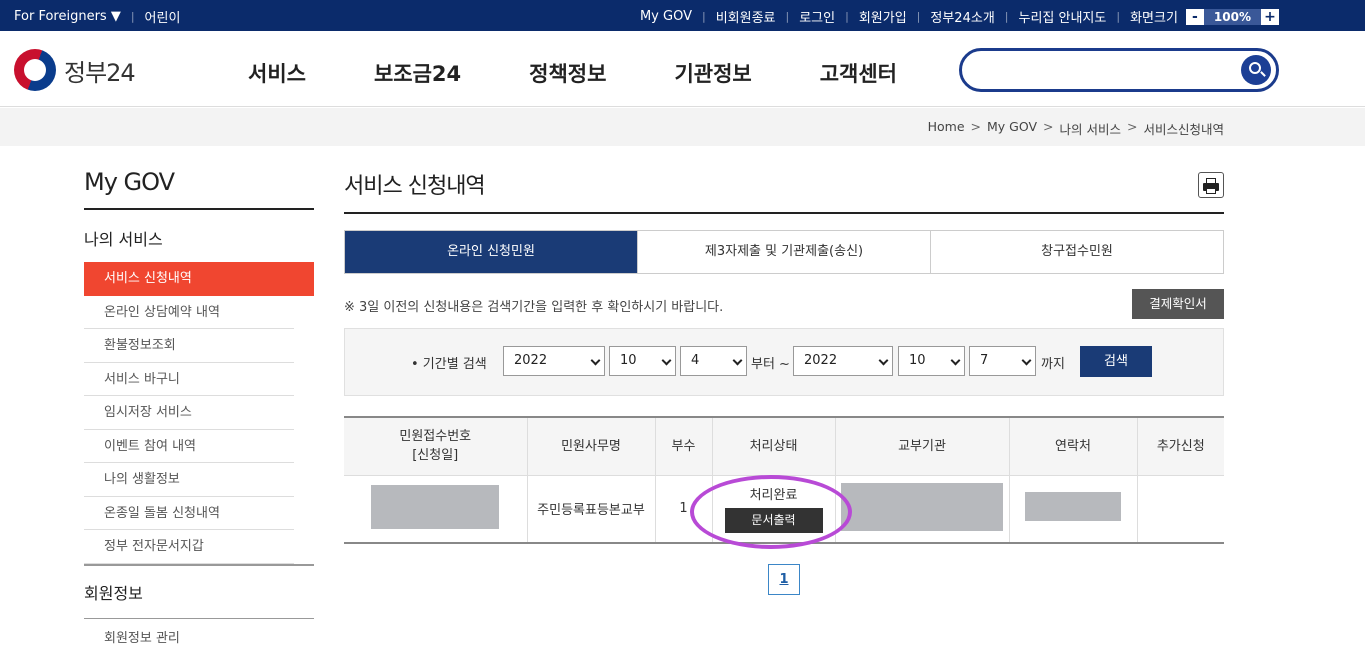  Describe the element at coordinates (123, 239) in the screenshot. I see `sidebar-section-my-service: 나의 서비스` at that location.